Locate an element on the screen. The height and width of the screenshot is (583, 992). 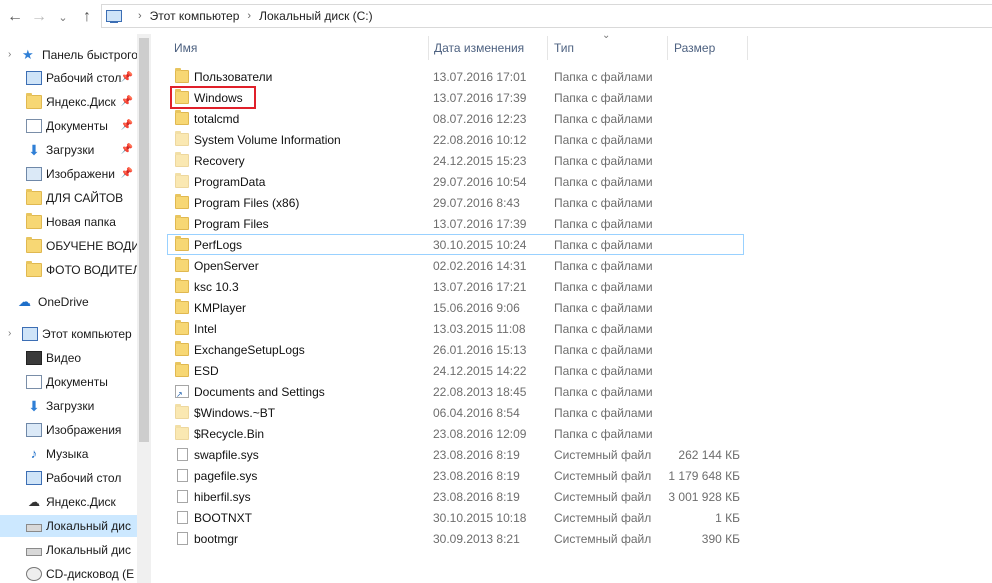
sidebar-pc-item: CD-дисковод (E is located at coordinates (68, 573).